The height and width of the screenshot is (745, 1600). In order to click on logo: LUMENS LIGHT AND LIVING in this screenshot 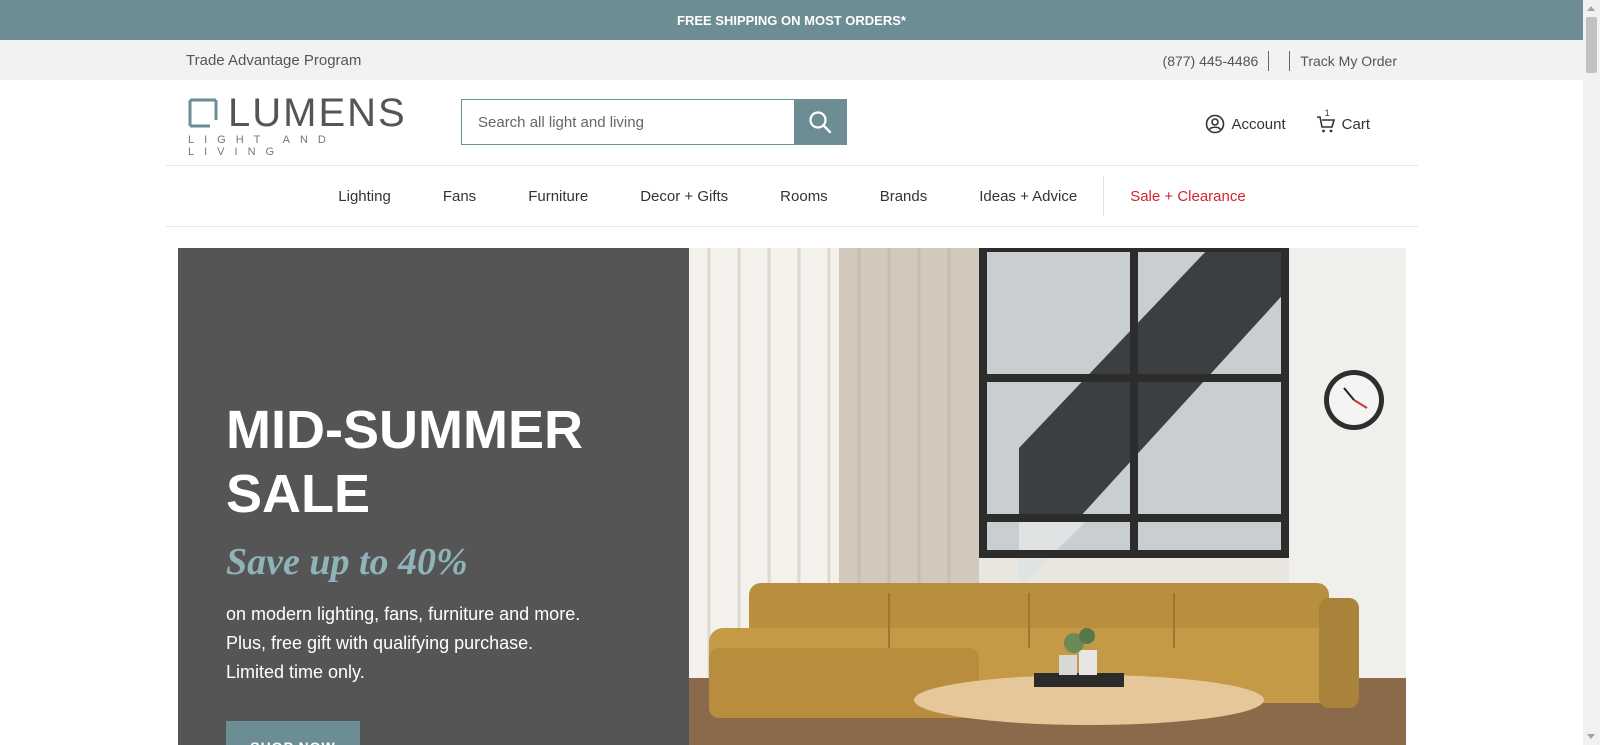, I will do `click(300, 124)`.